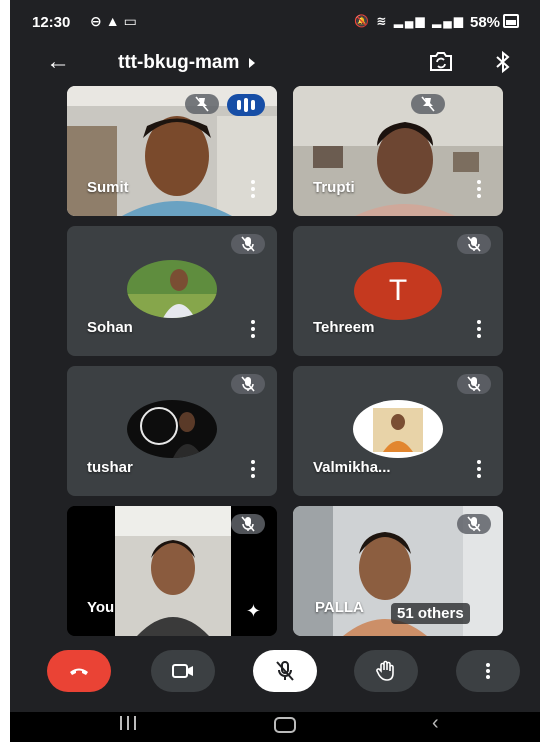 This screenshot has width=550, height=742. I want to click on mic-toggle-button, so click(285, 671).